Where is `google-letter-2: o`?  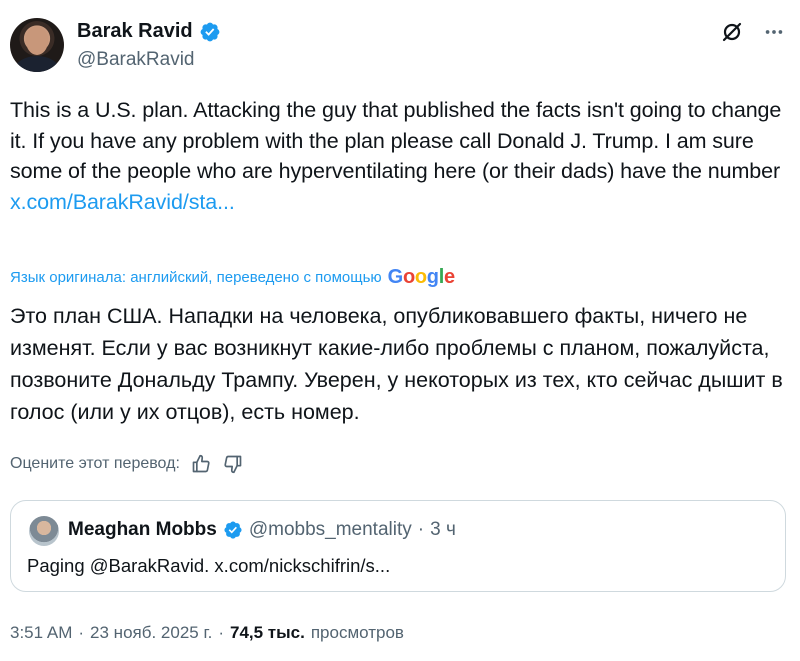
google-letter-2: o is located at coordinates (408, 277).